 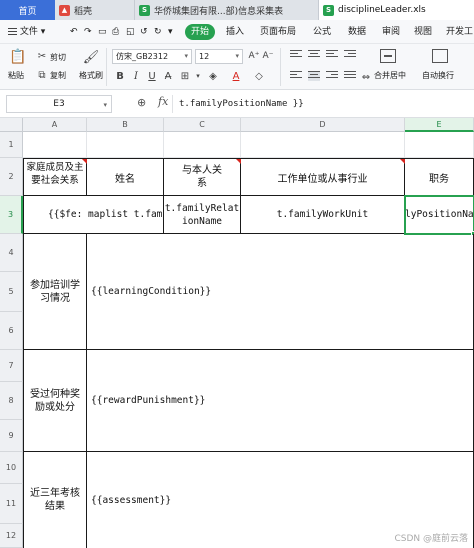 What do you see at coordinates (125, 177) in the screenshot?
I see `cell-b2: 姓名` at bounding box center [125, 177].